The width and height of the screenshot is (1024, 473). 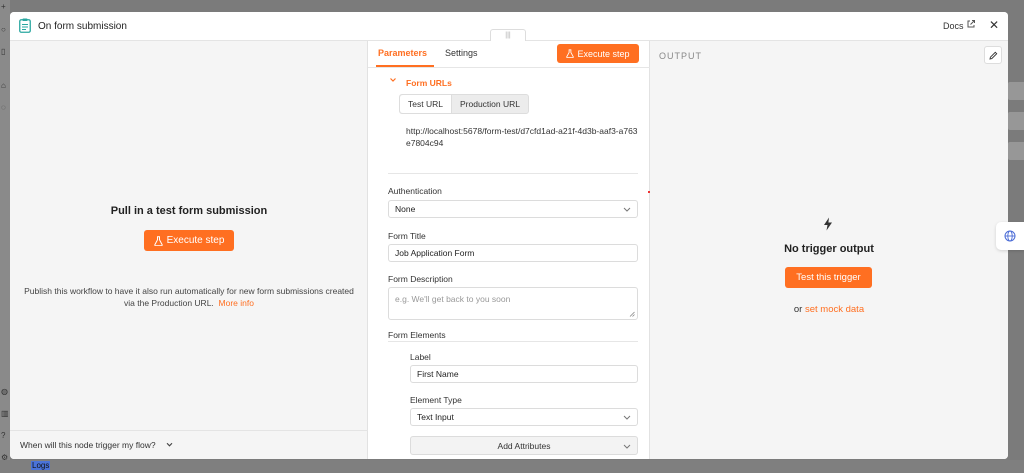 I want to click on element-label-input: First Name, so click(x=524, y=374).